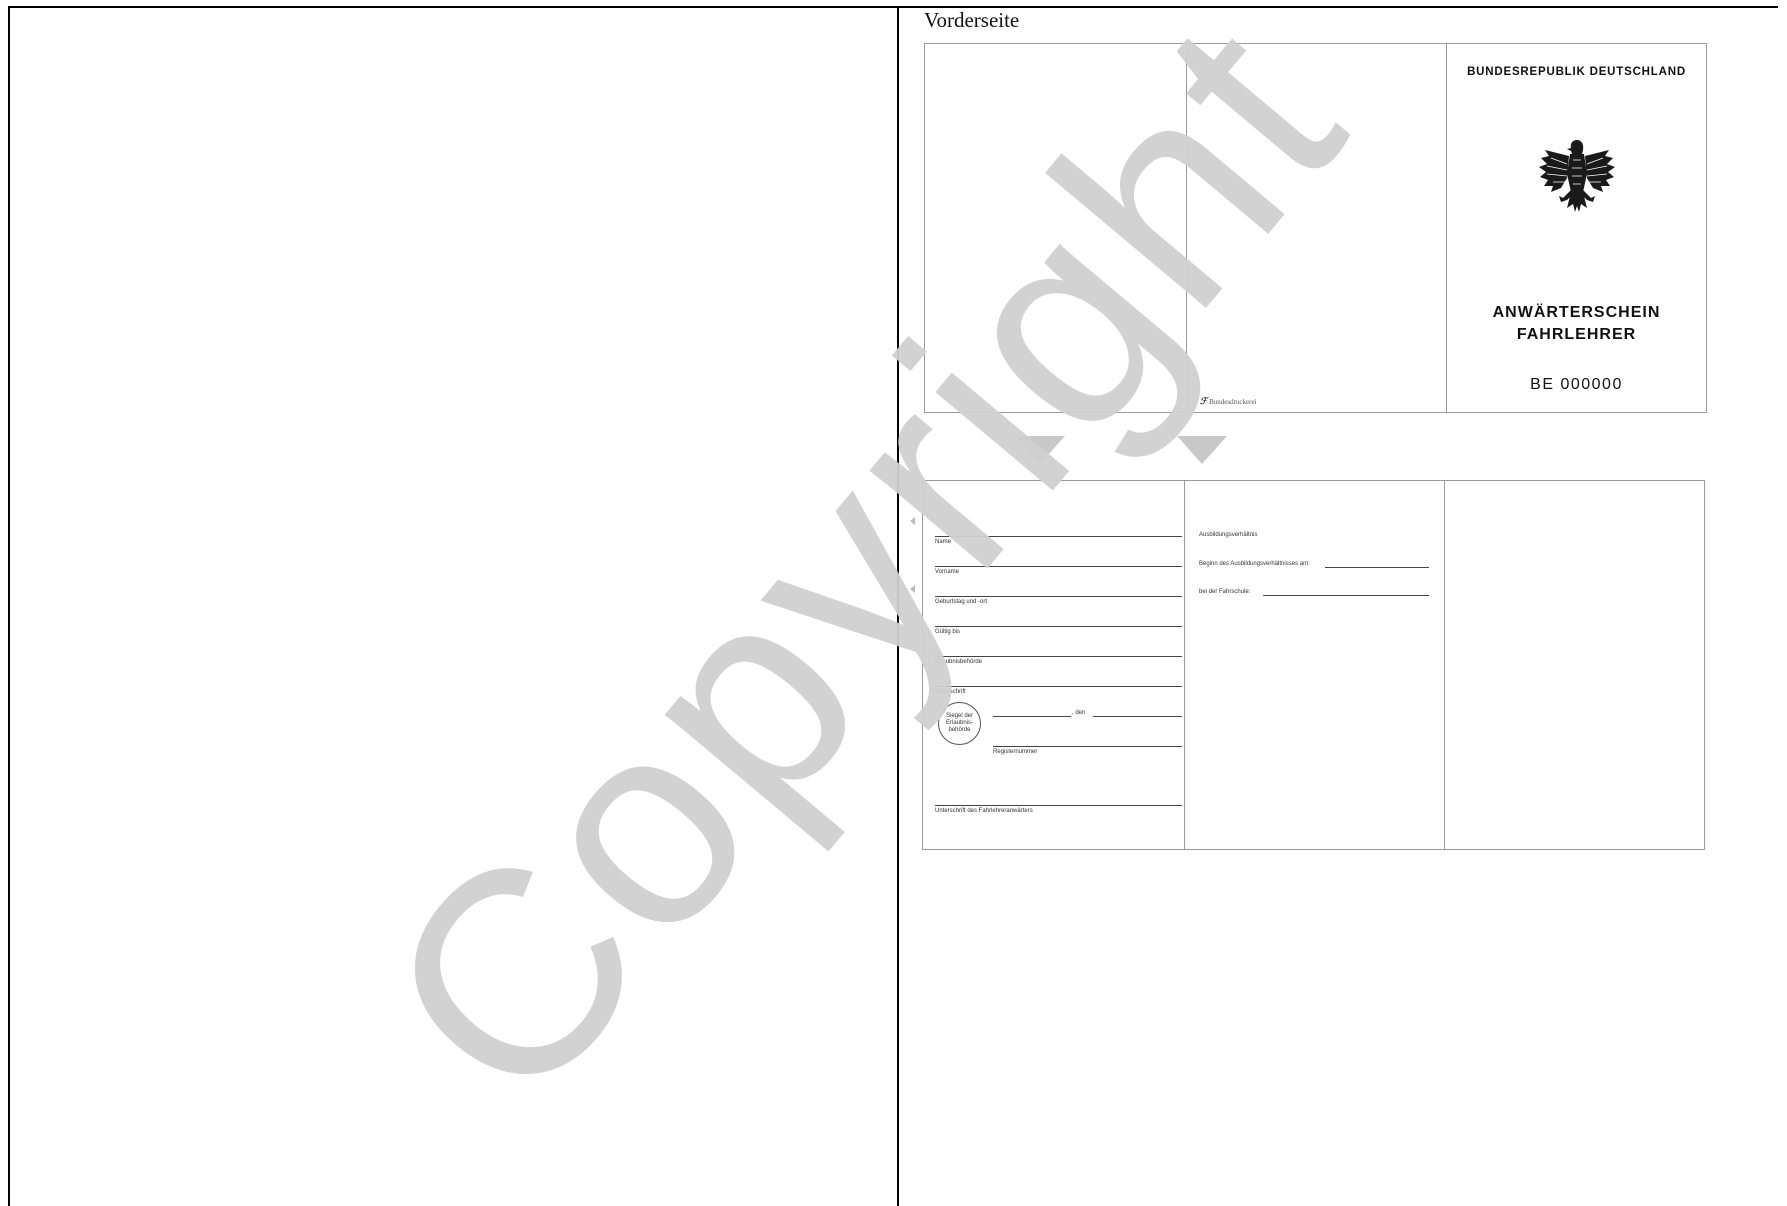 Image resolution: width=1787 pixels, height=1206 pixels. I want to click on field-label-gueltig: Gültig bis, so click(948, 632).